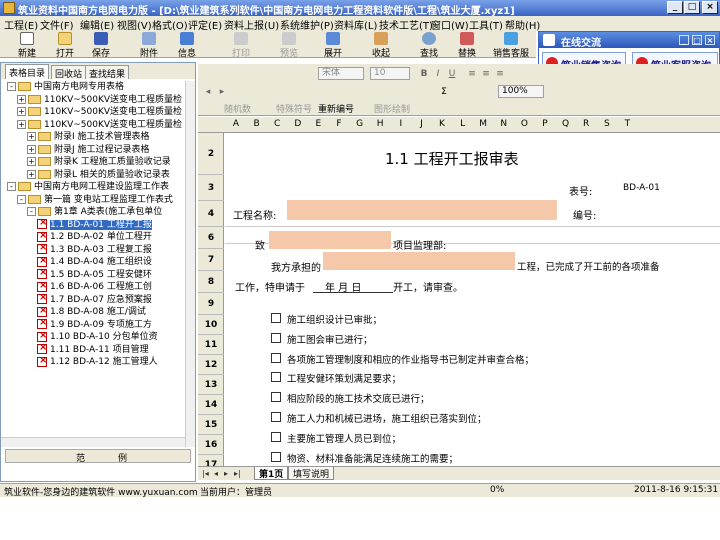 The height and width of the screenshot is (540, 720). I want to click on column-header-cell: Q, so click(566, 124).